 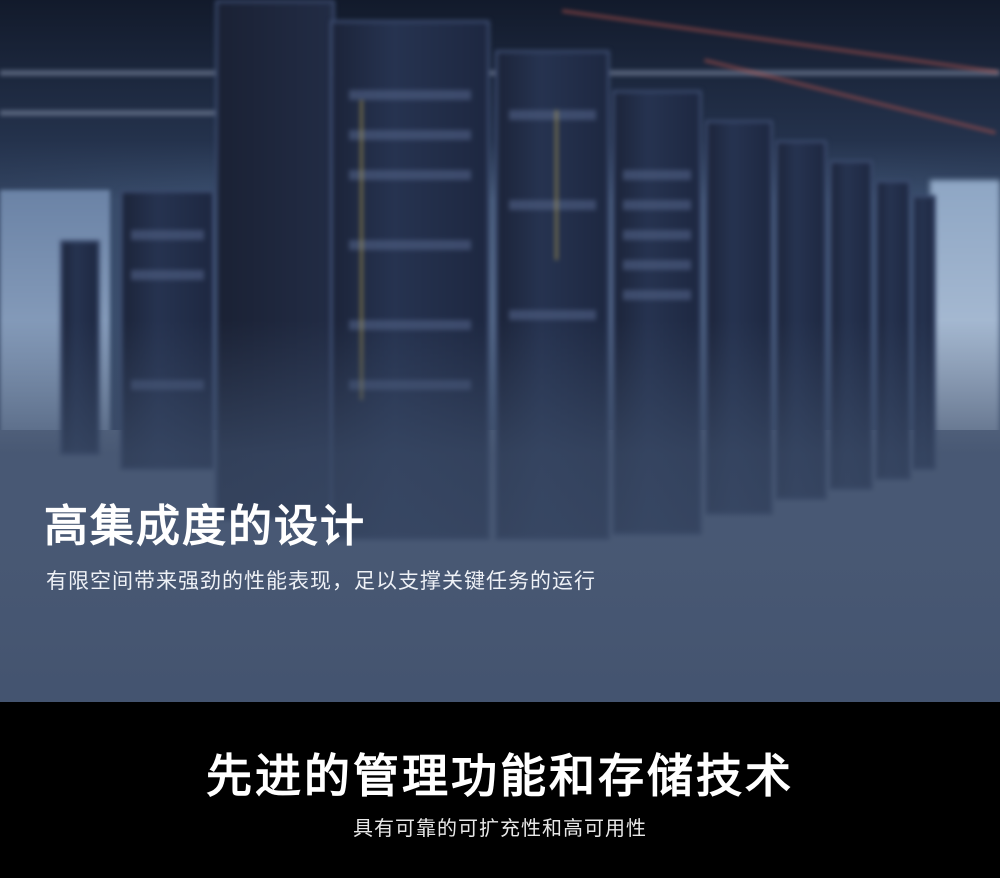 I want to click on feature-title: 先进的管理功能和存储技术, so click(x=500, y=776).